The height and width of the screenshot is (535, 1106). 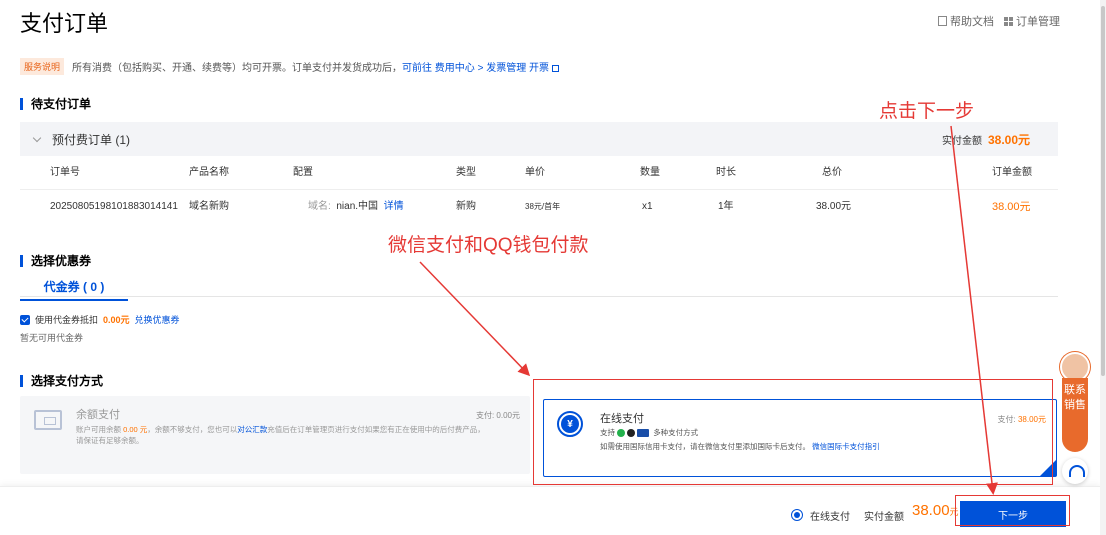 What do you see at coordinates (303, 172) in the screenshot?
I see `col-config: 配置` at bounding box center [303, 172].